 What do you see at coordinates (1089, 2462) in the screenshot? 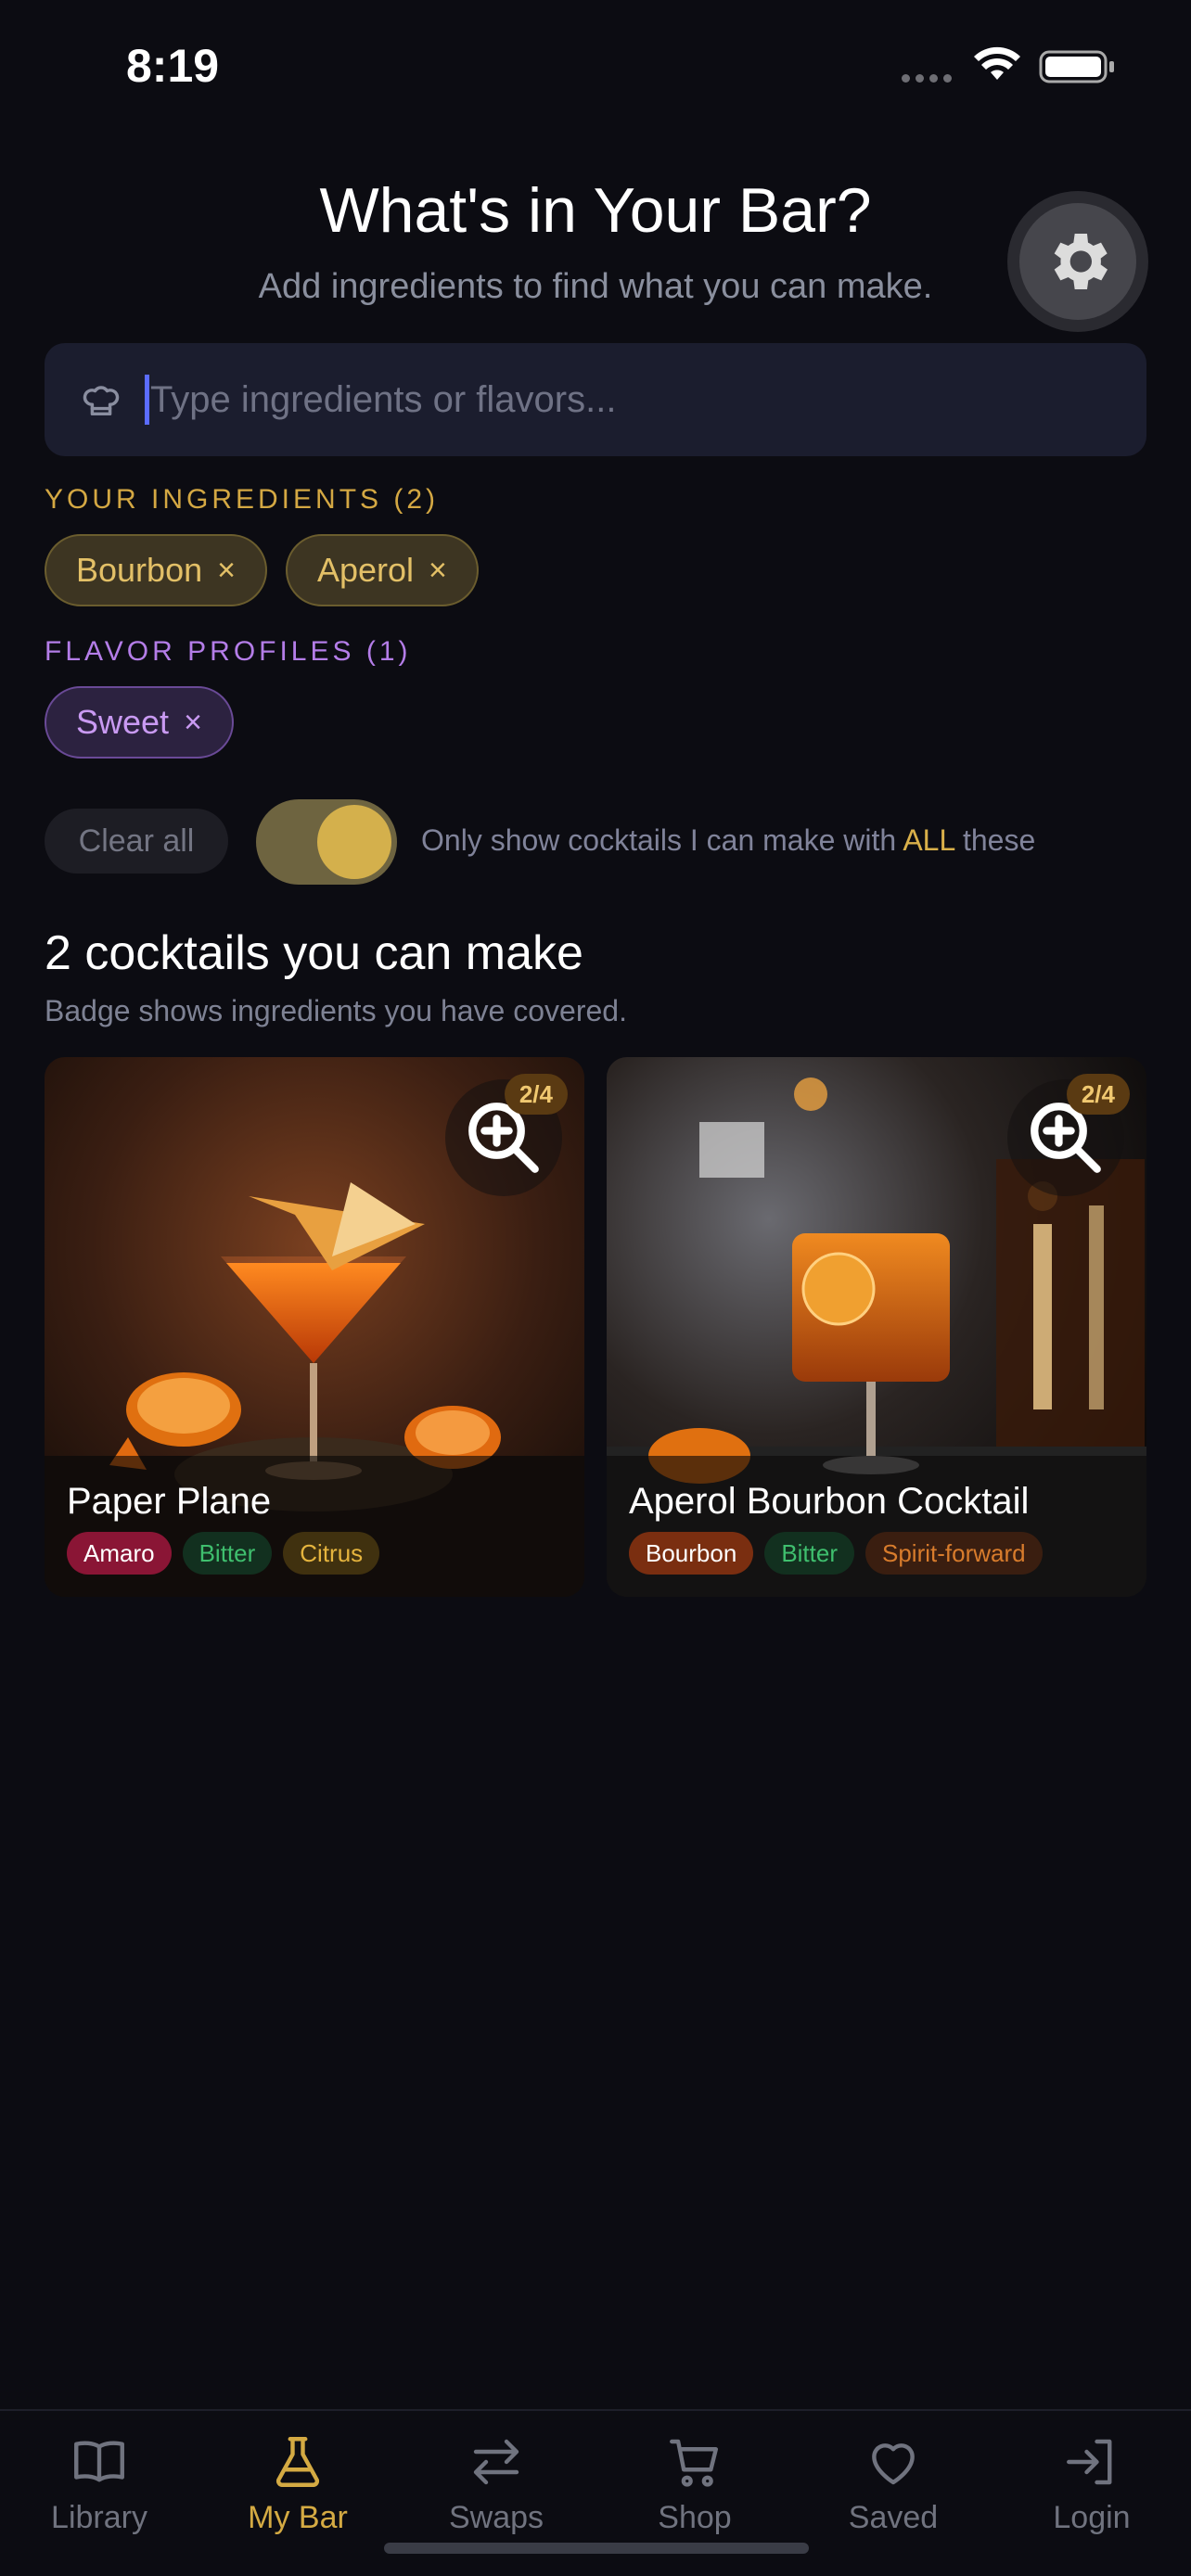
I see `login-icon` at bounding box center [1089, 2462].